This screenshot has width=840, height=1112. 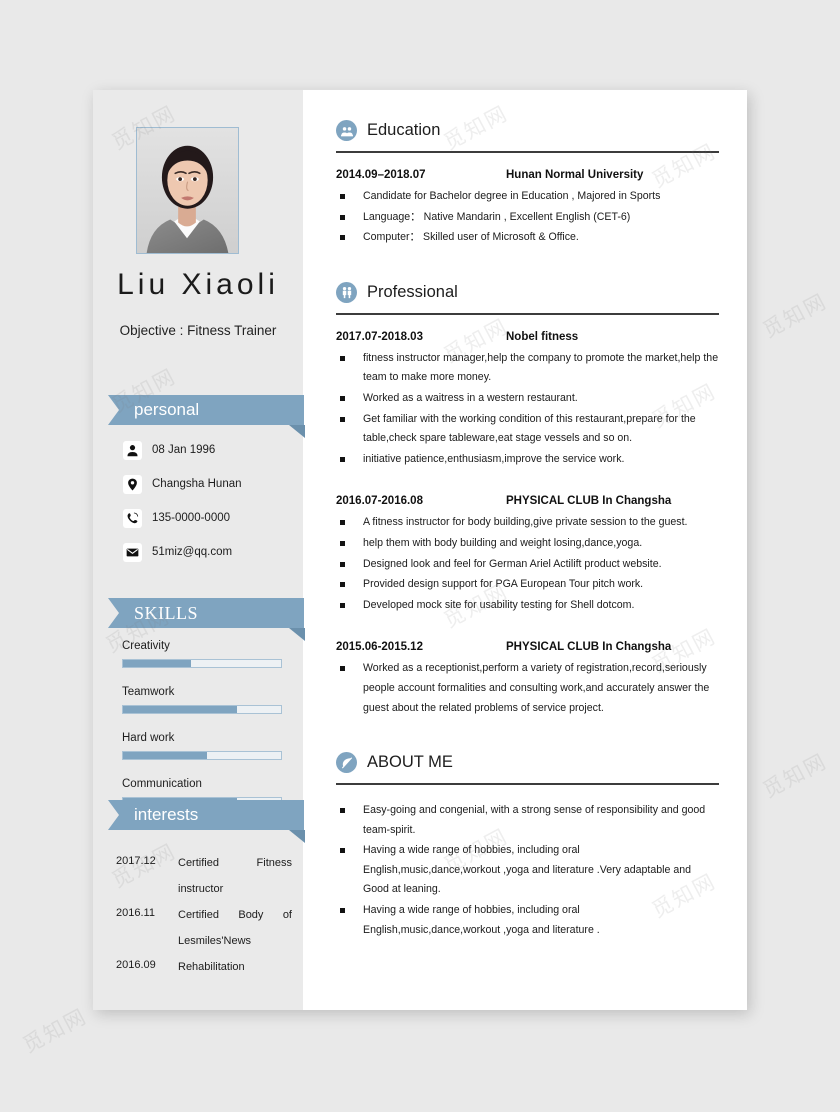 I want to click on portrait-photo, so click(x=187, y=190).